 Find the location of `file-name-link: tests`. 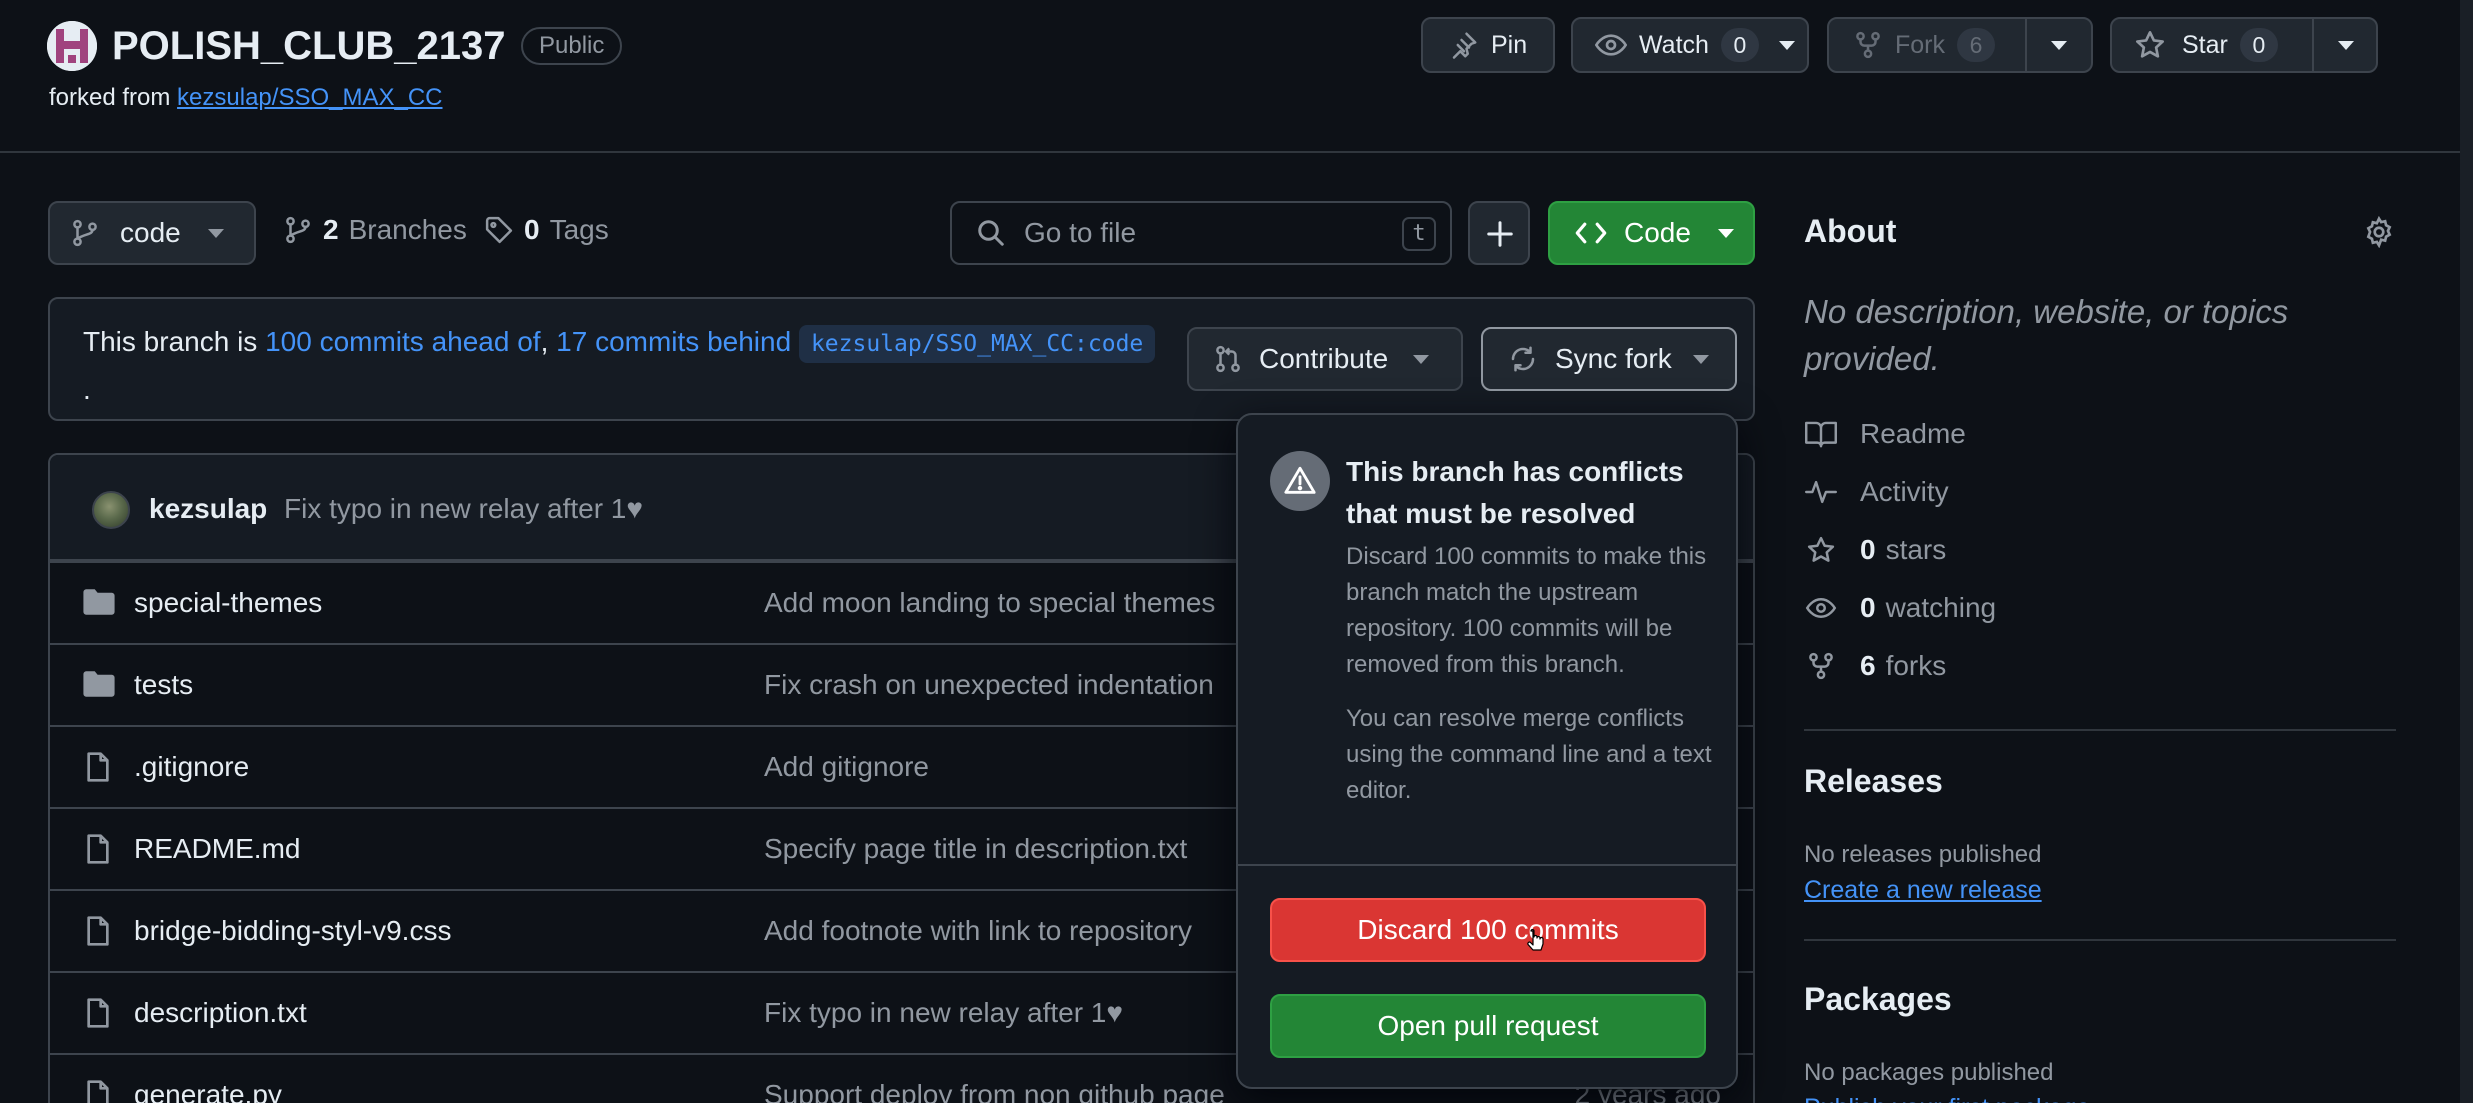

file-name-link: tests is located at coordinates (163, 685).